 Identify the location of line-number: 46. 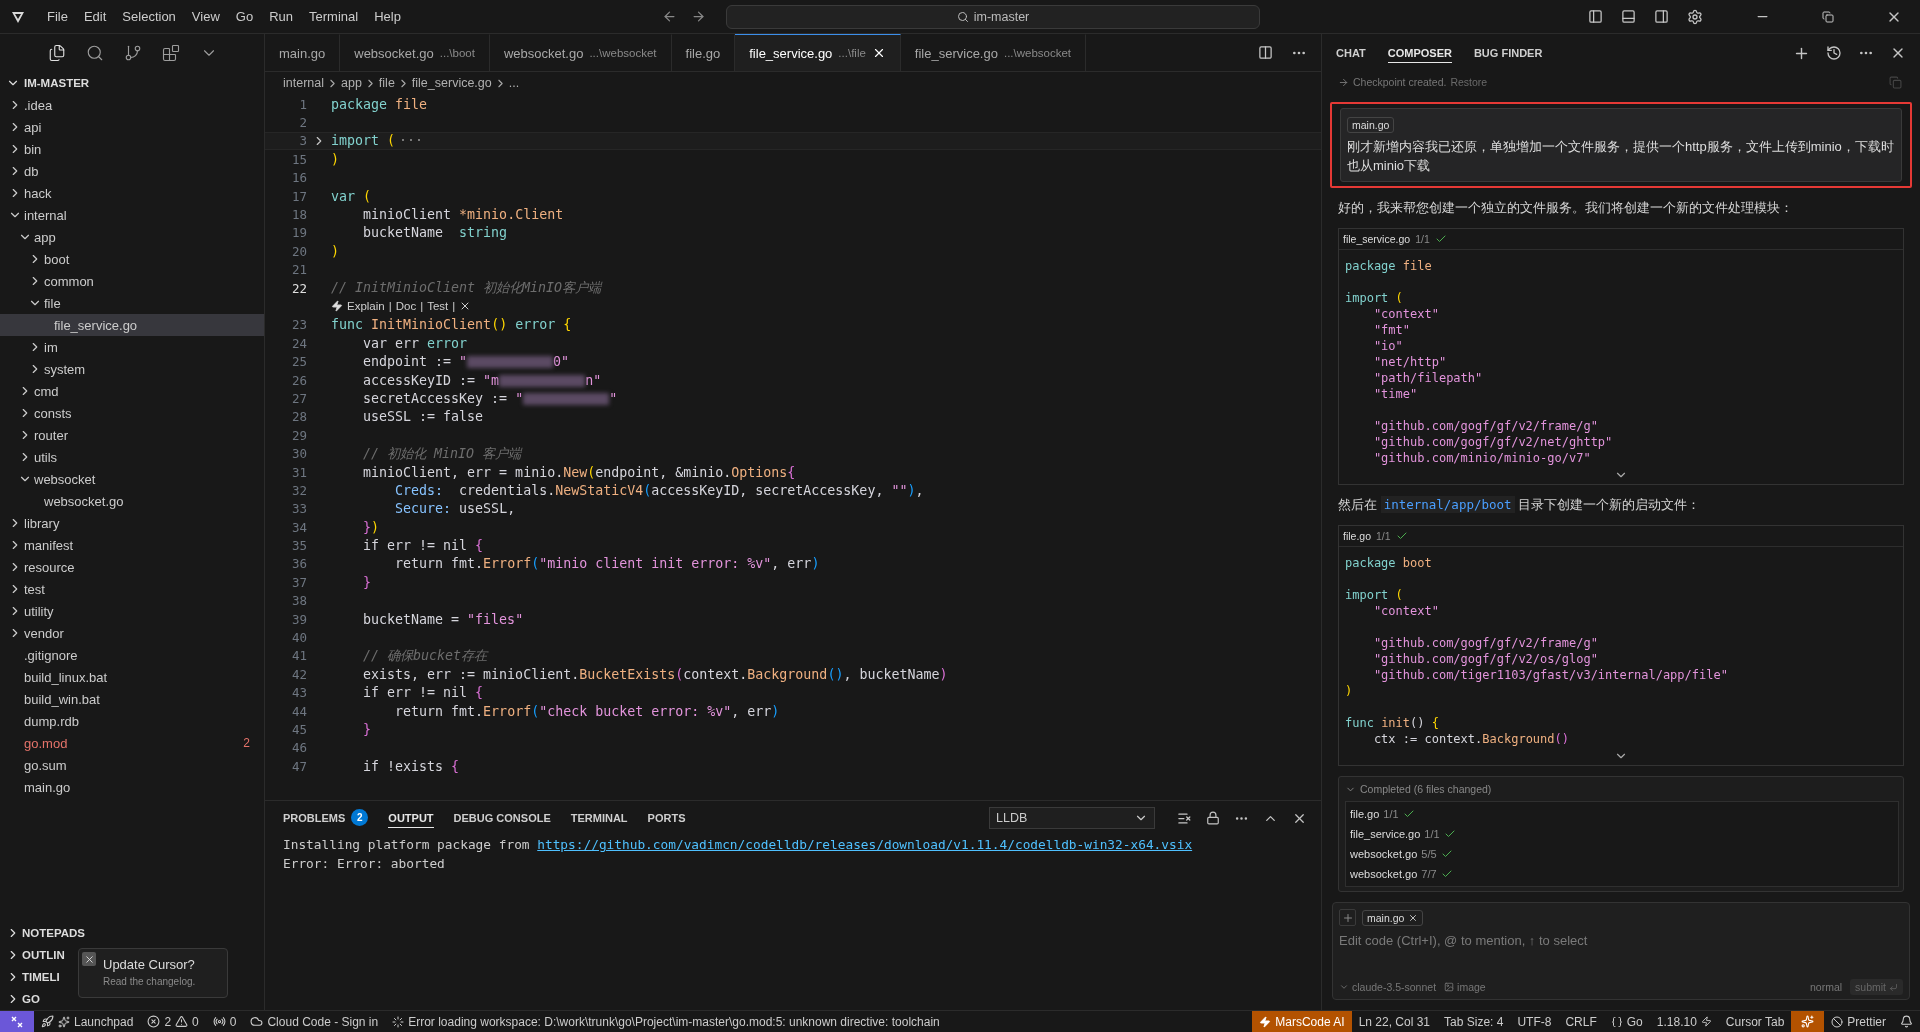
(298, 748).